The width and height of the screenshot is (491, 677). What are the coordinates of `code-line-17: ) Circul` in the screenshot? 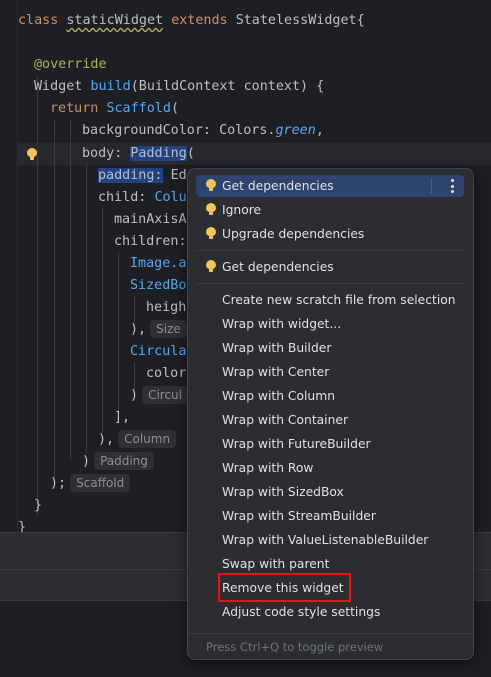 It's located at (159, 396).